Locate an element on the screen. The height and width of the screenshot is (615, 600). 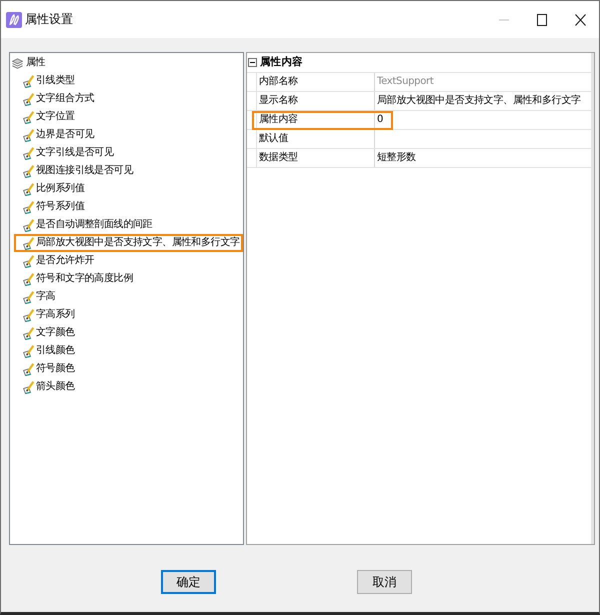
tree-item: 引线类型 is located at coordinates (128, 81).